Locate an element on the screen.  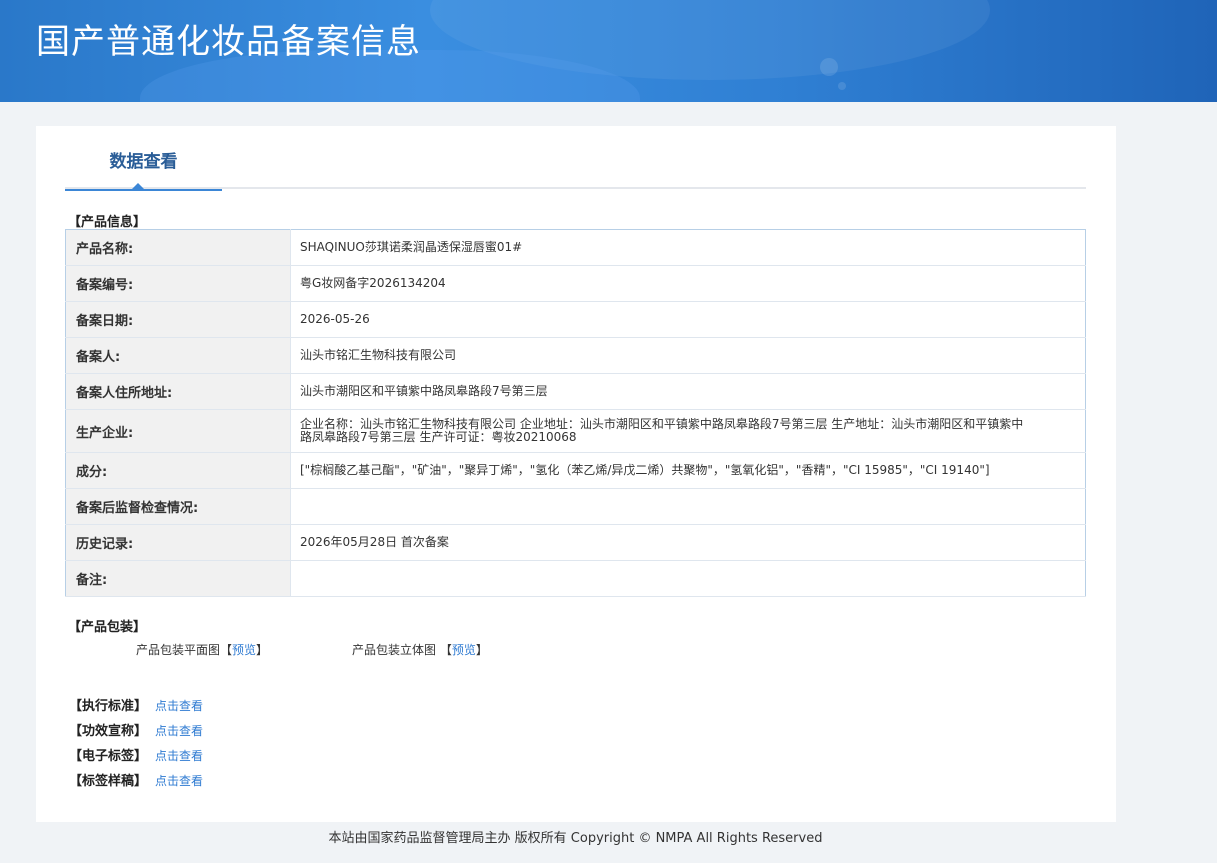
row-label: 备案编号: is located at coordinates (178, 283).